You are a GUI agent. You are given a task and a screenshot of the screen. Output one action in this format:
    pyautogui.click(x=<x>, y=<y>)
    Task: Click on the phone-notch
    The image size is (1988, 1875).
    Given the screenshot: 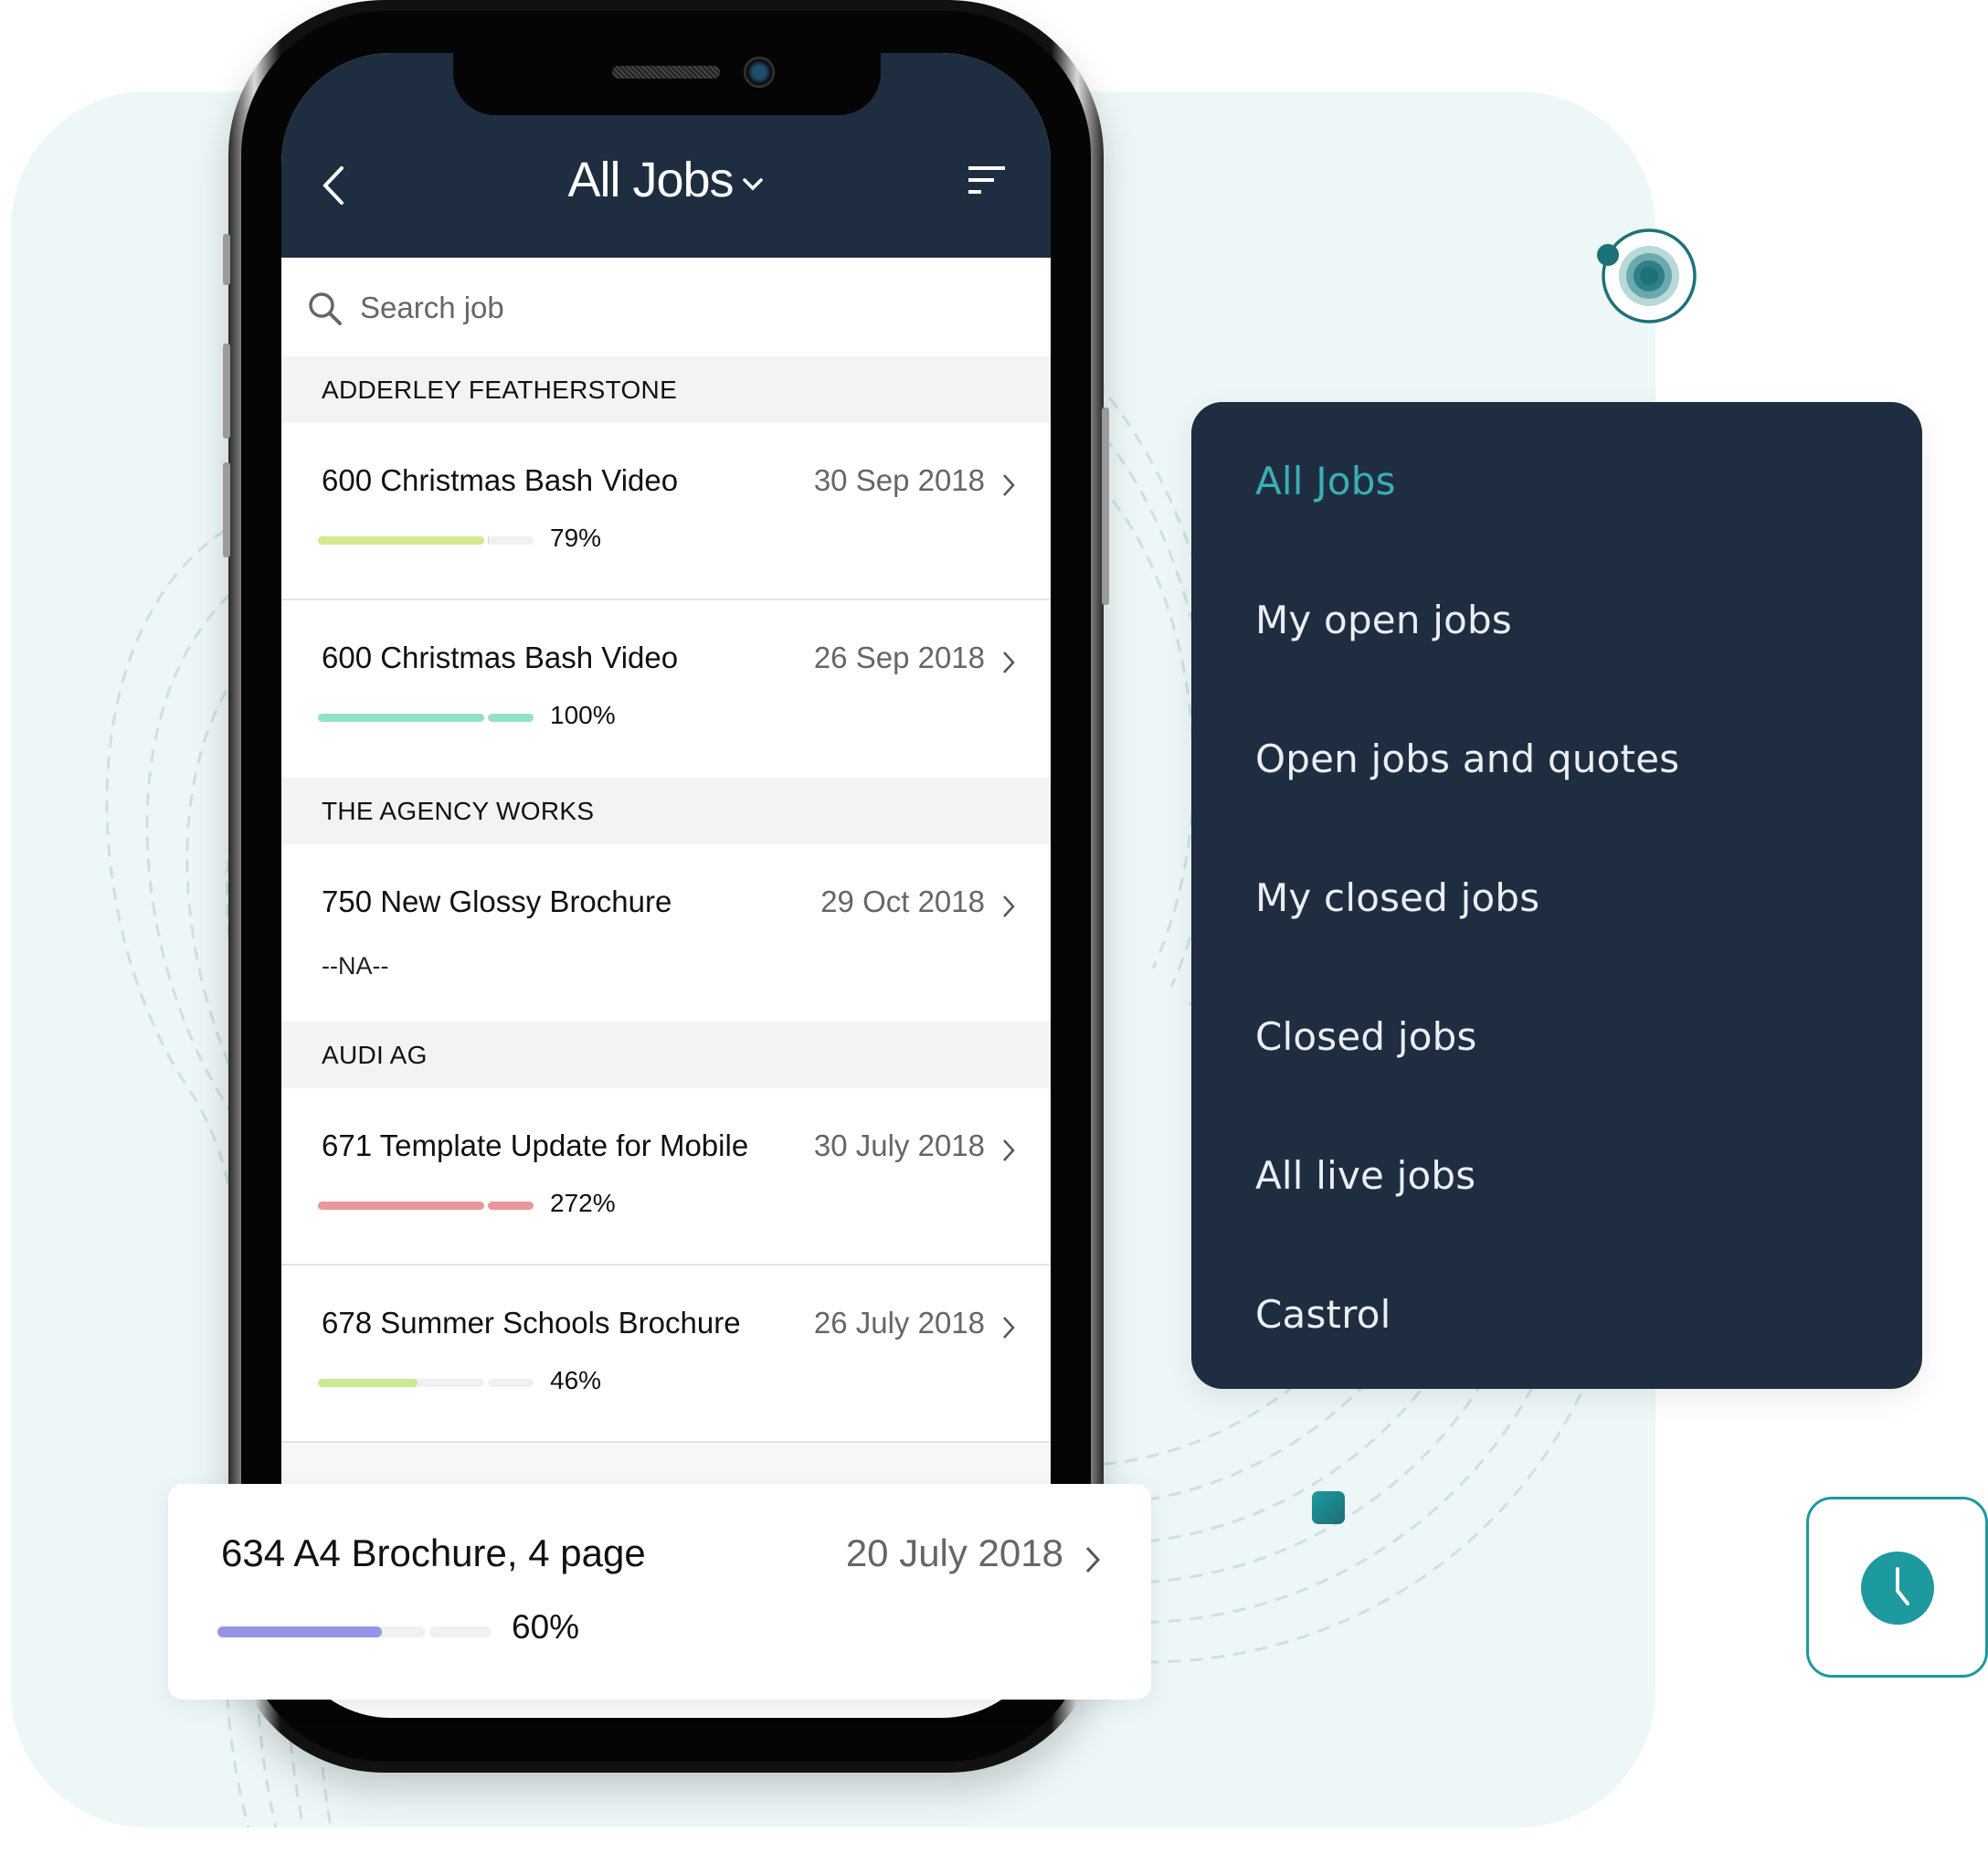 What is the action you would take?
    pyautogui.click(x=667, y=83)
    